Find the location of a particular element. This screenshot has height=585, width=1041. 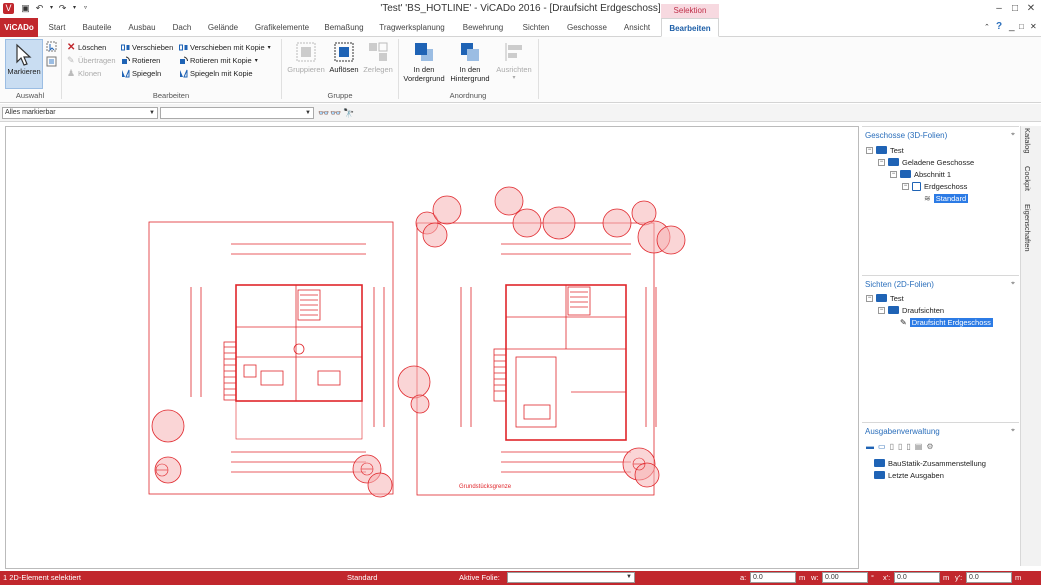

uebertragen-button: ✎ Übertragen is located at coordinates (91, 60).